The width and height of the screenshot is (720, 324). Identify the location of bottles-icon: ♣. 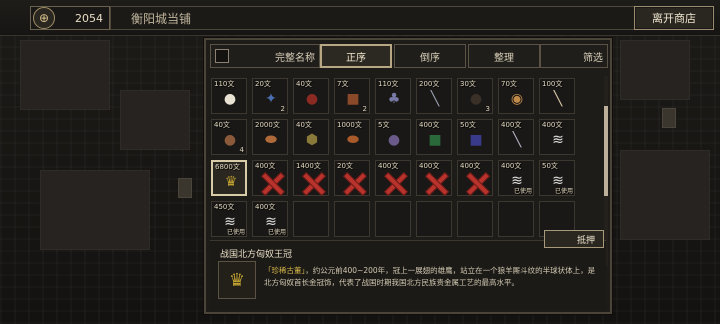
(394, 99).